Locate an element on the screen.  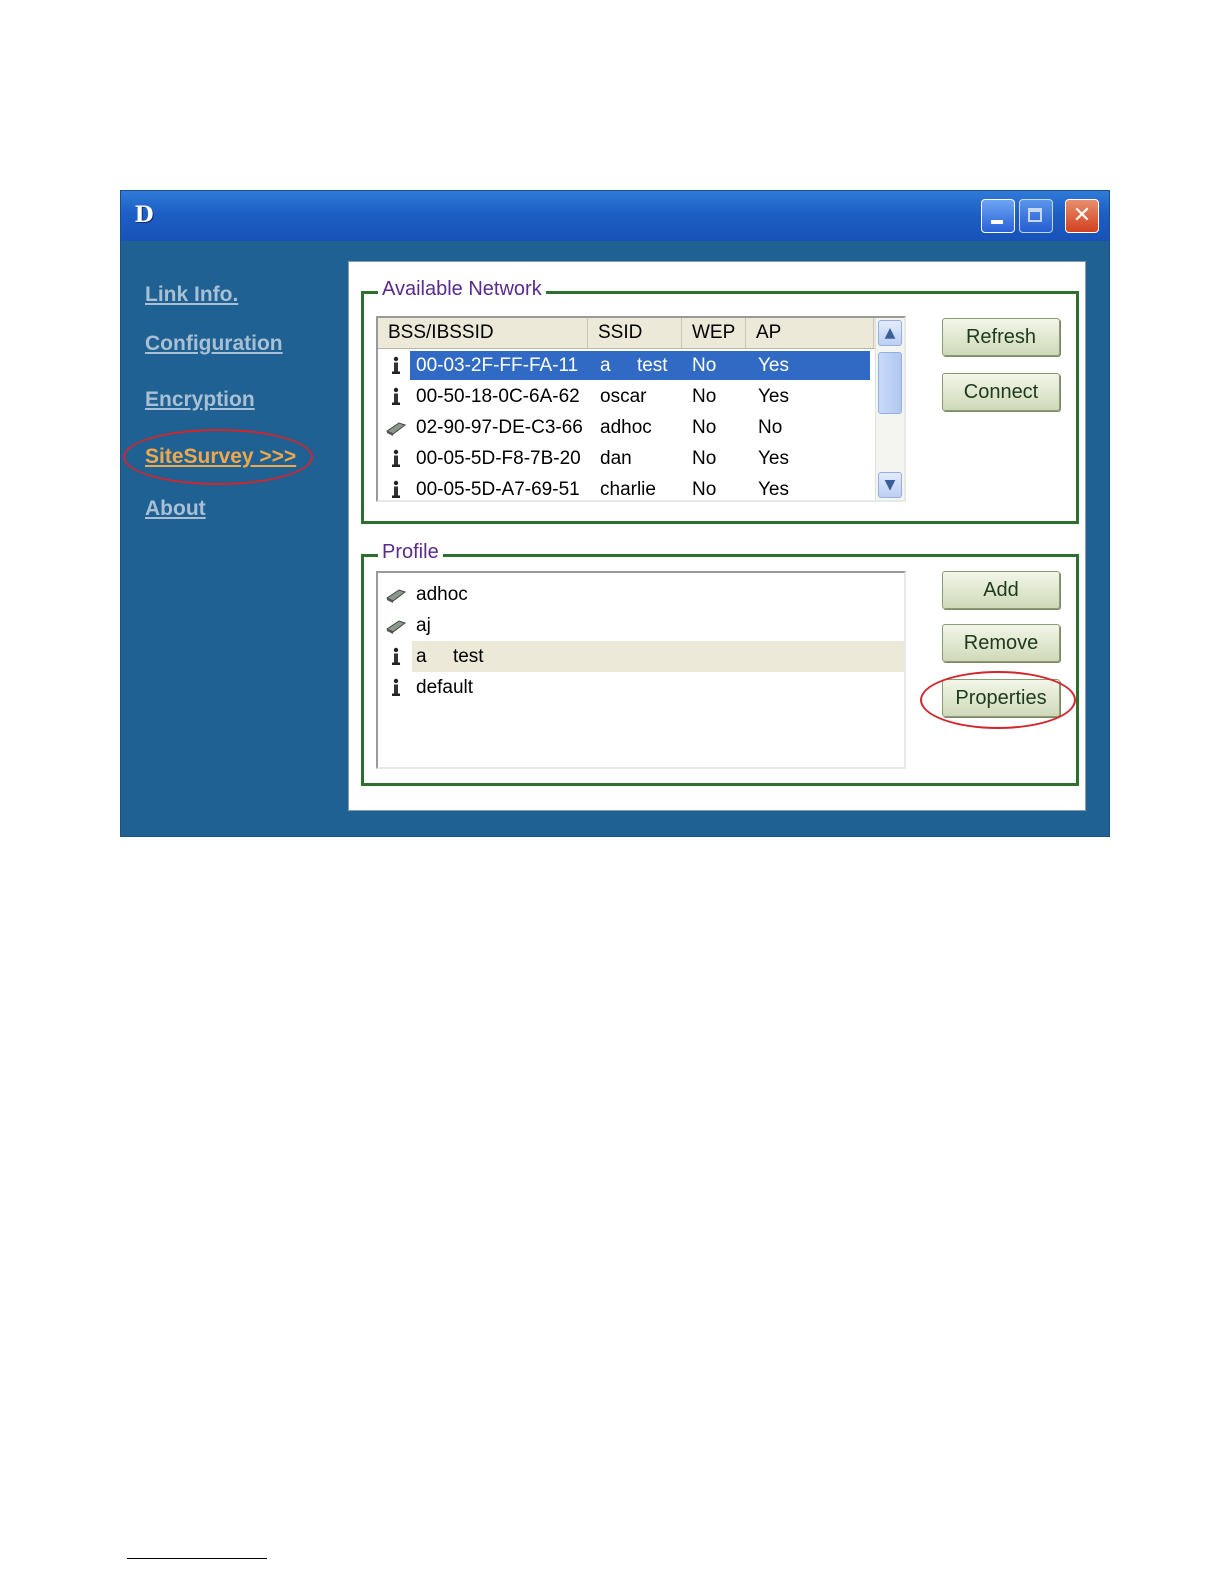
cell-ssid: dan is located at coordinates (616, 458).